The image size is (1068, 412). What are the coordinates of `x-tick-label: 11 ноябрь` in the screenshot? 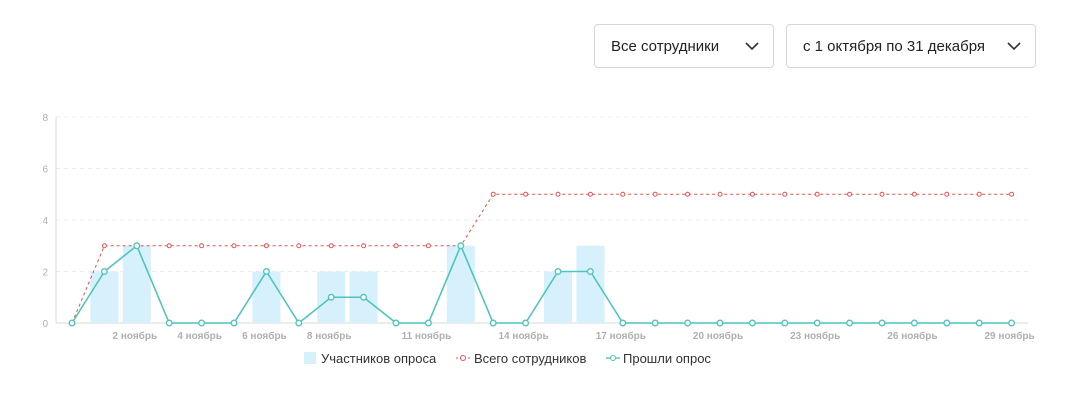 It's located at (427, 336).